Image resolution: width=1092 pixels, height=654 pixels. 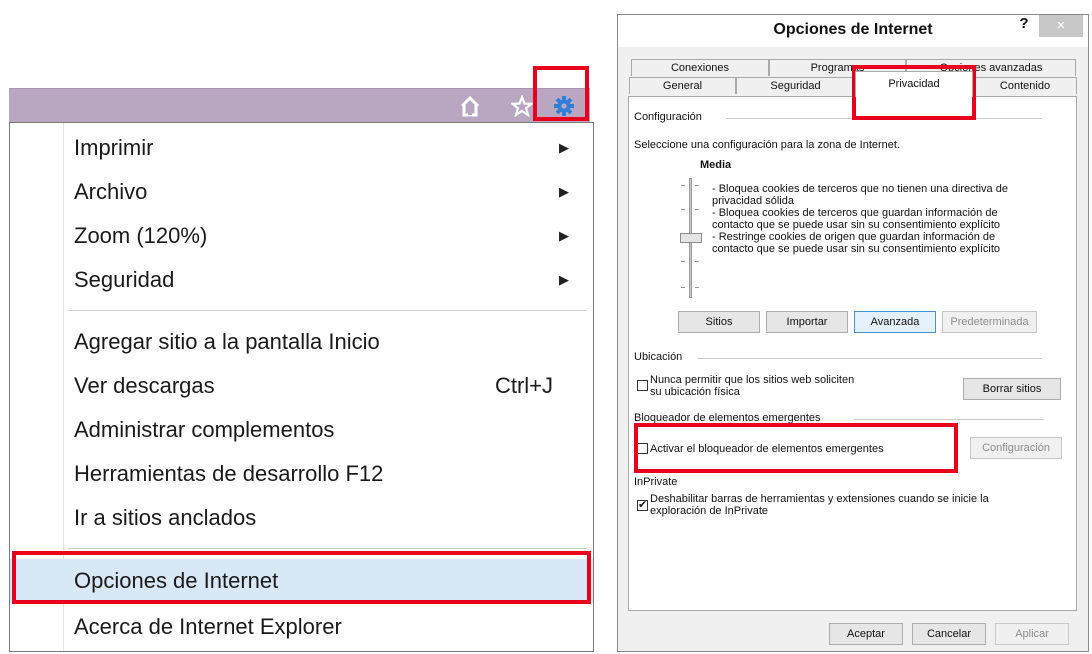 What do you see at coordinates (727, 418) in the screenshot?
I see `bloqueador-group-label: Bloqueador de elementos emergentes` at bounding box center [727, 418].